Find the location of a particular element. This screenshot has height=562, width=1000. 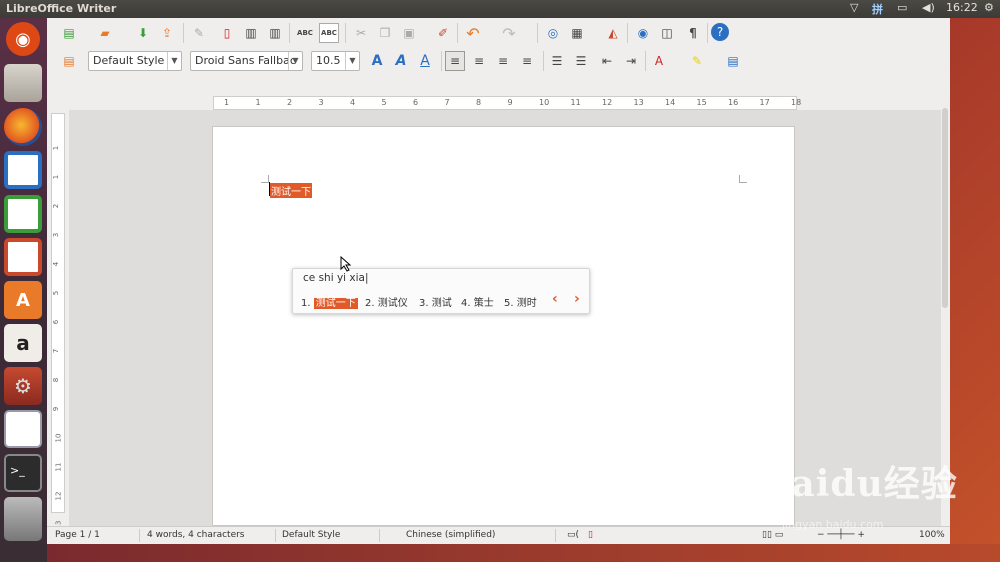

terminal-icon: >_ is located at coordinates (23, 473).